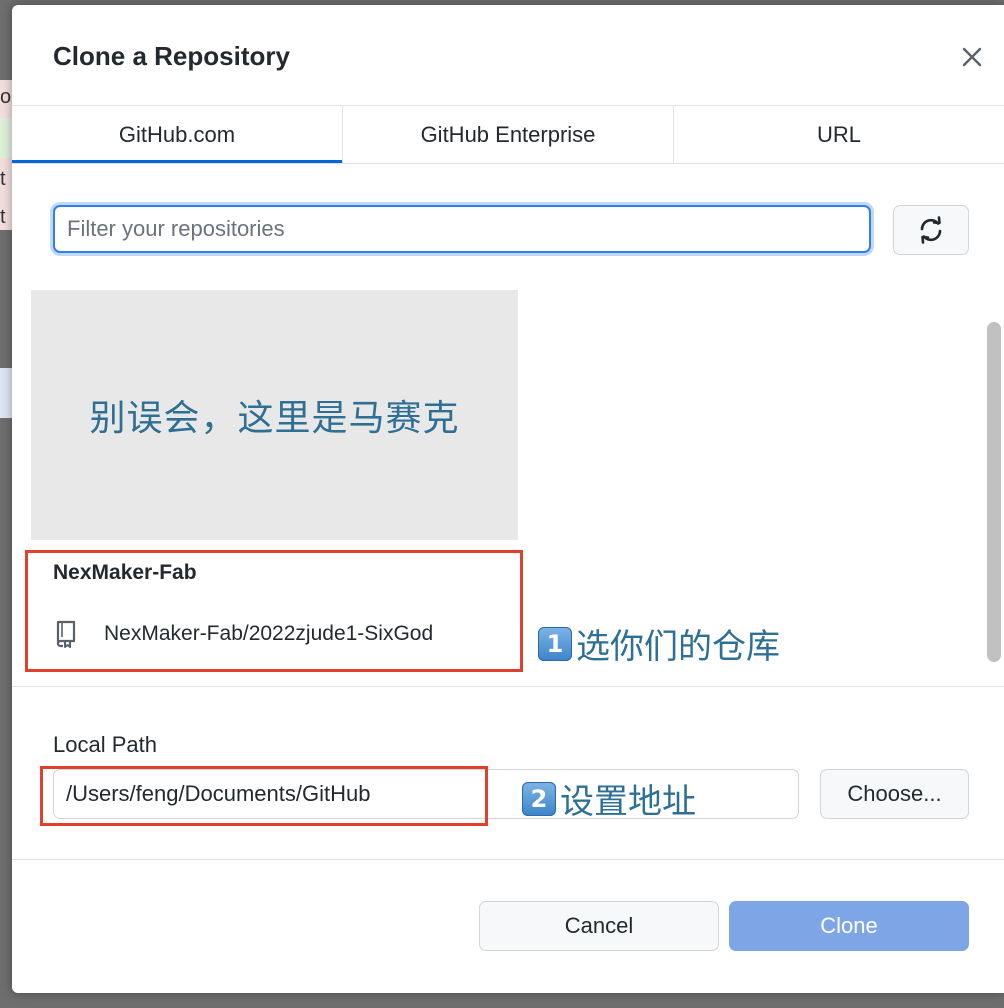 This screenshot has width=1004, height=1008. I want to click on annotation-set-path: 2 设置地址, so click(609, 798).